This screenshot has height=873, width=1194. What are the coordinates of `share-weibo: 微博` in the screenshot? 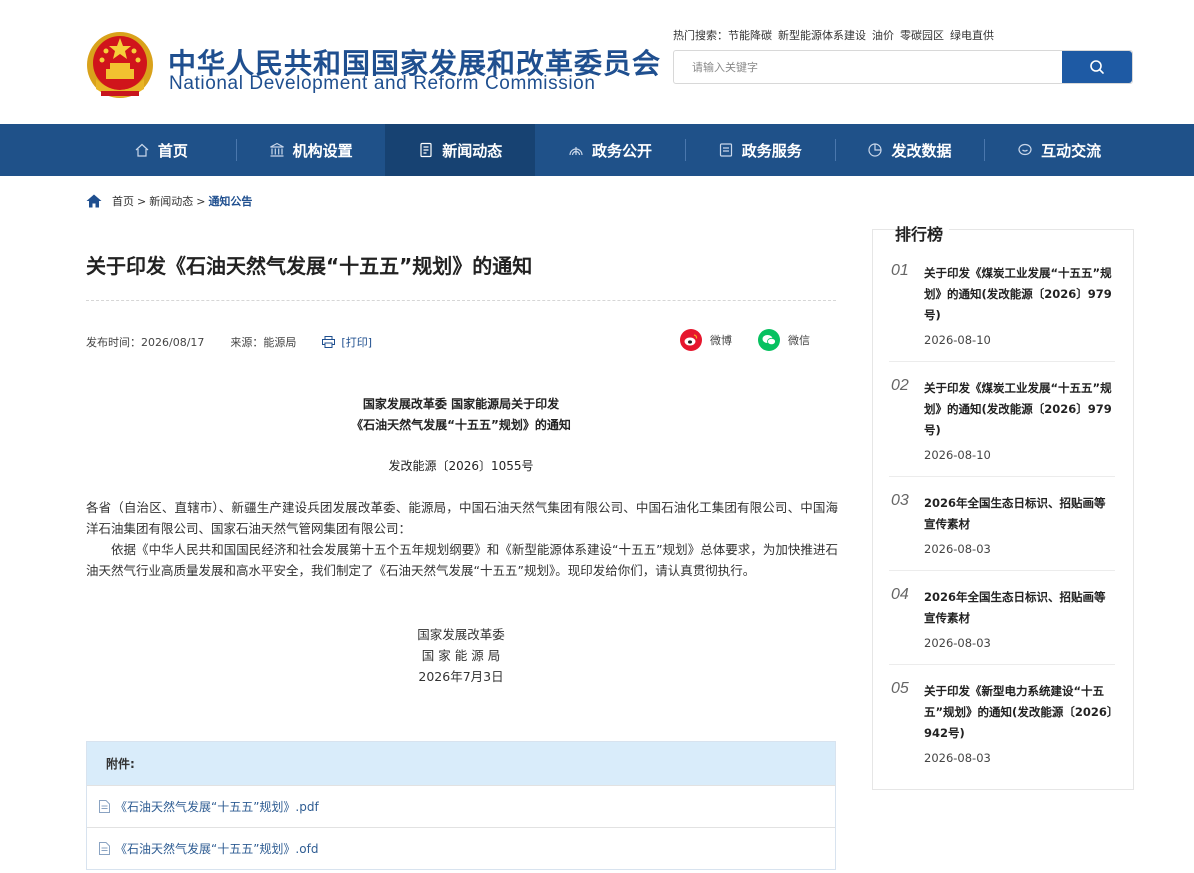 It's located at (706, 340).